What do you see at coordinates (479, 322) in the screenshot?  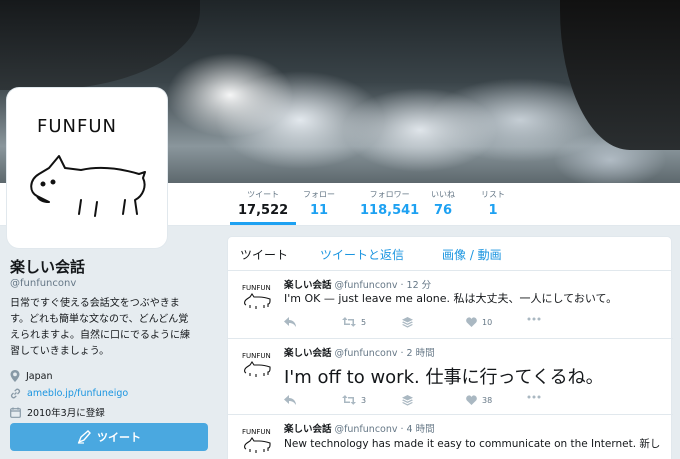 I see `like-button: 10` at bounding box center [479, 322].